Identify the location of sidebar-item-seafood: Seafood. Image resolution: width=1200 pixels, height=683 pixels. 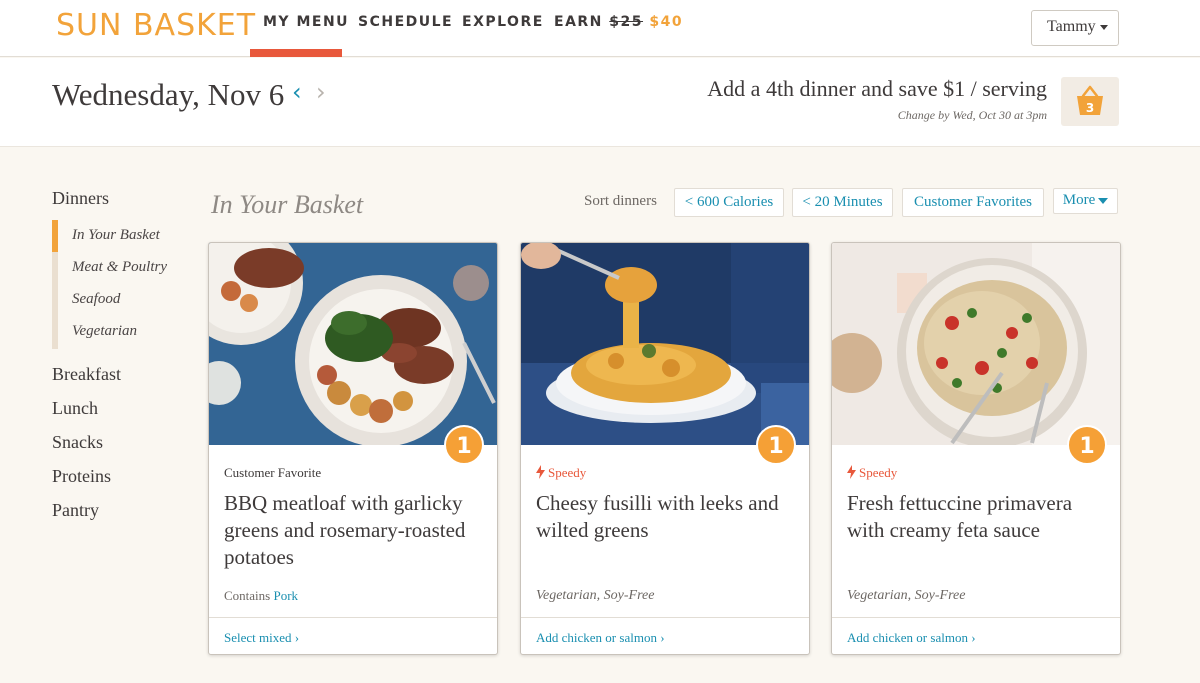
(96, 299).